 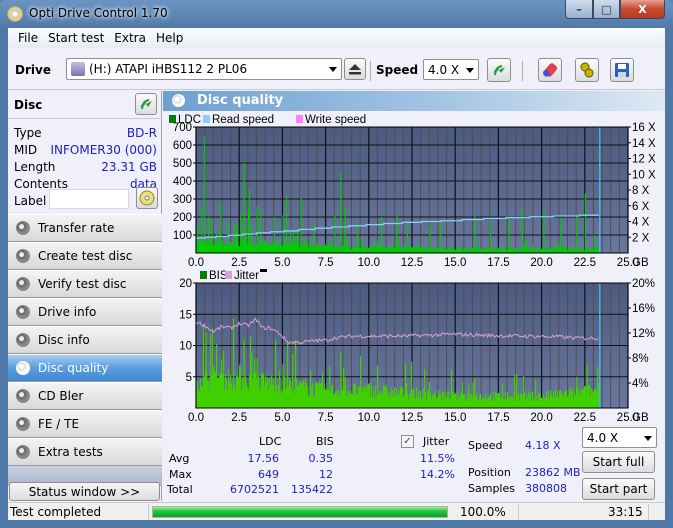 What do you see at coordinates (85, 368) in the screenshot?
I see `nav-disc-quality: Disc quality` at bounding box center [85, 368].